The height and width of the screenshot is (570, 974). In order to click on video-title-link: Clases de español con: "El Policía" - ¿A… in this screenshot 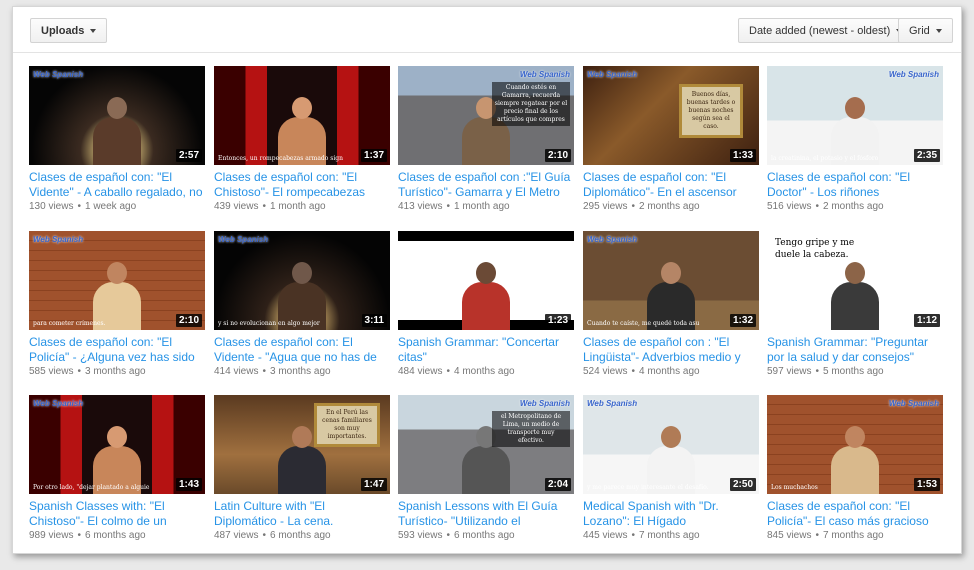, I will do `click(117, 350)`.